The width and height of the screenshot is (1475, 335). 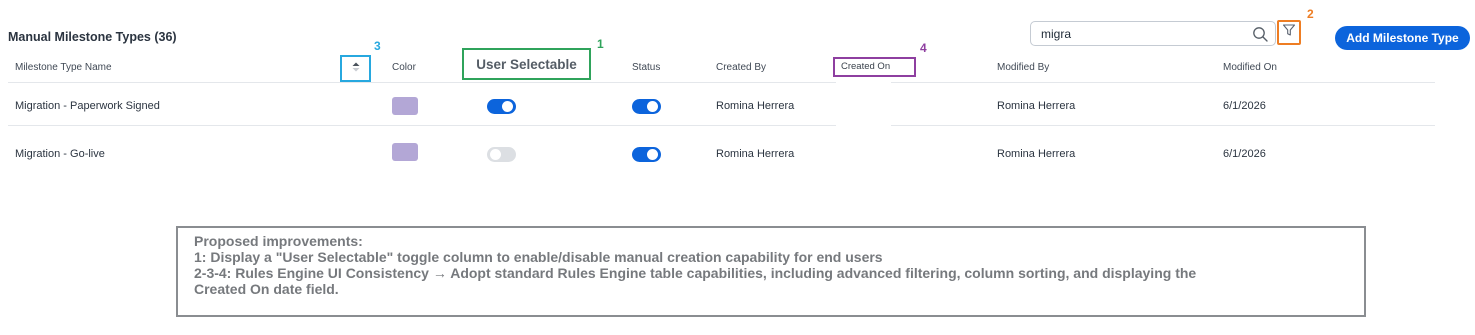 I want to click on search-input, so click(x=1141, y=33).